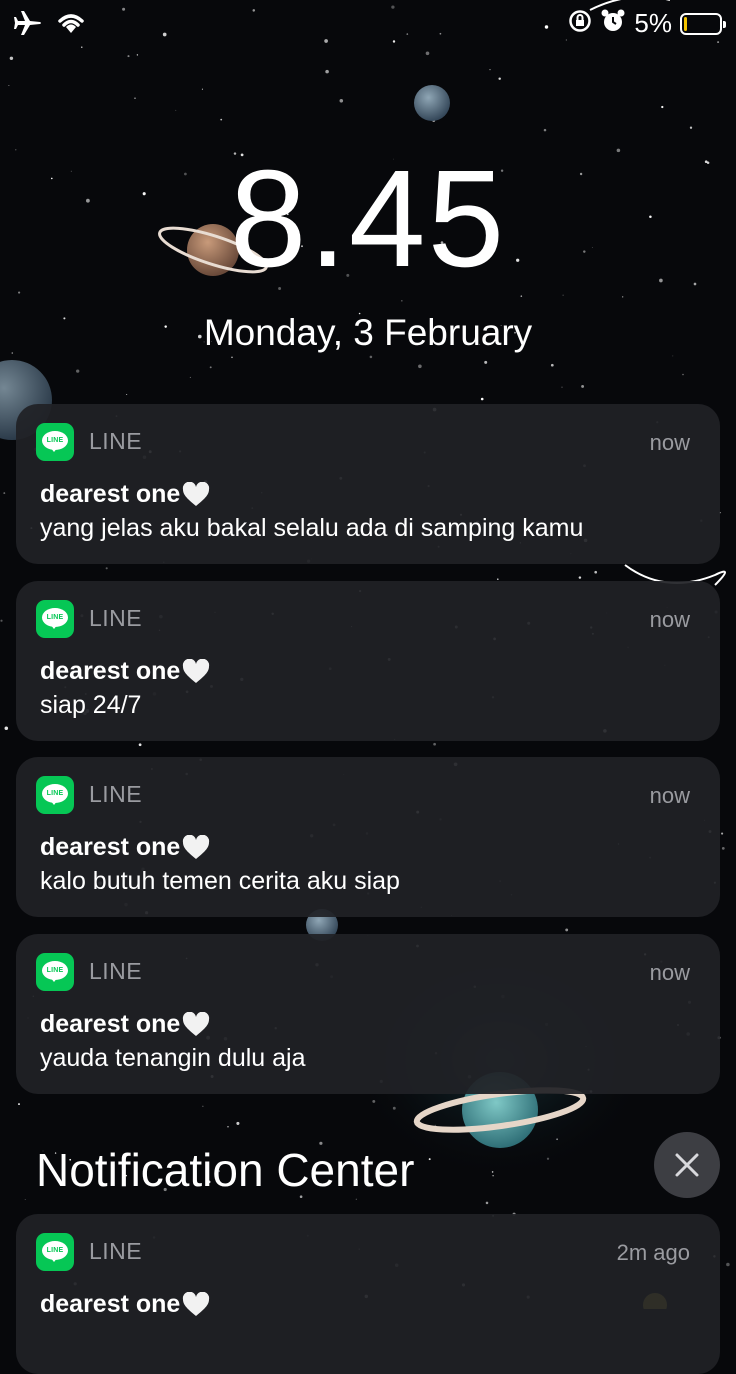  Describe the element at coordinates (580, 23) in the screenshot. I see `orientation-lock-icon` at that location.